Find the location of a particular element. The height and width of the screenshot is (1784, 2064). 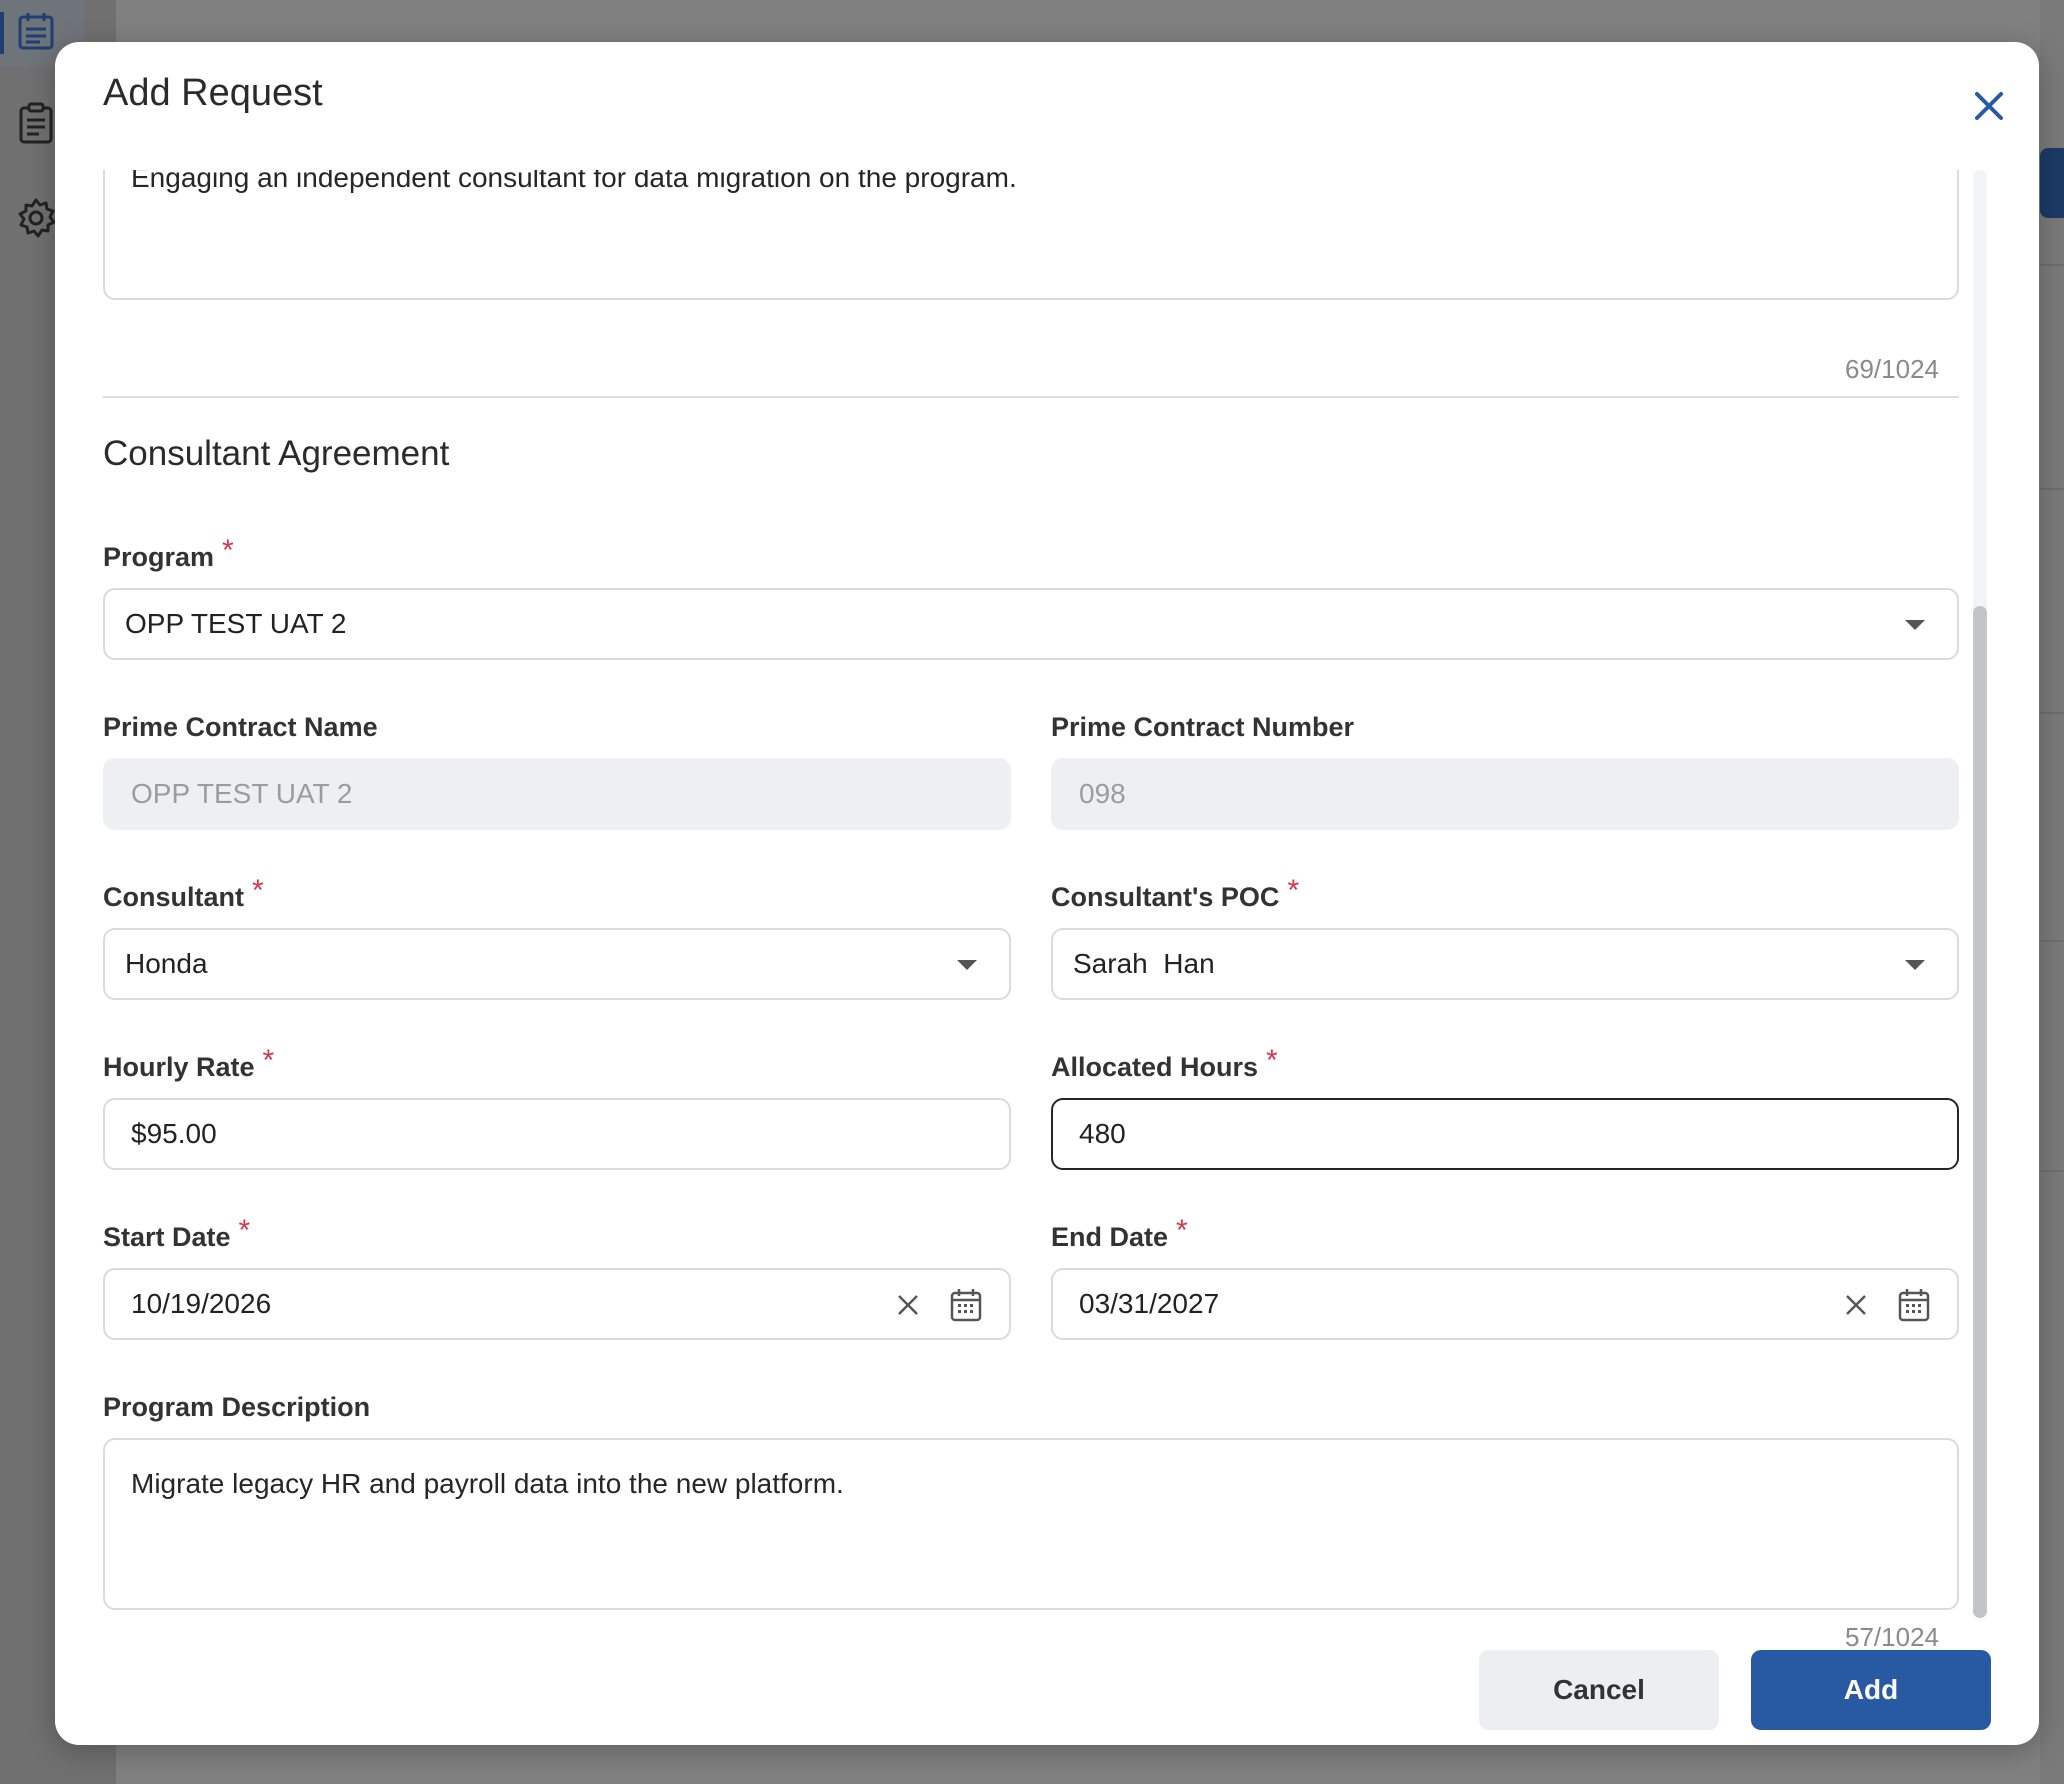

cancel-button: Cancel is located at coordinates (1599, 1690).